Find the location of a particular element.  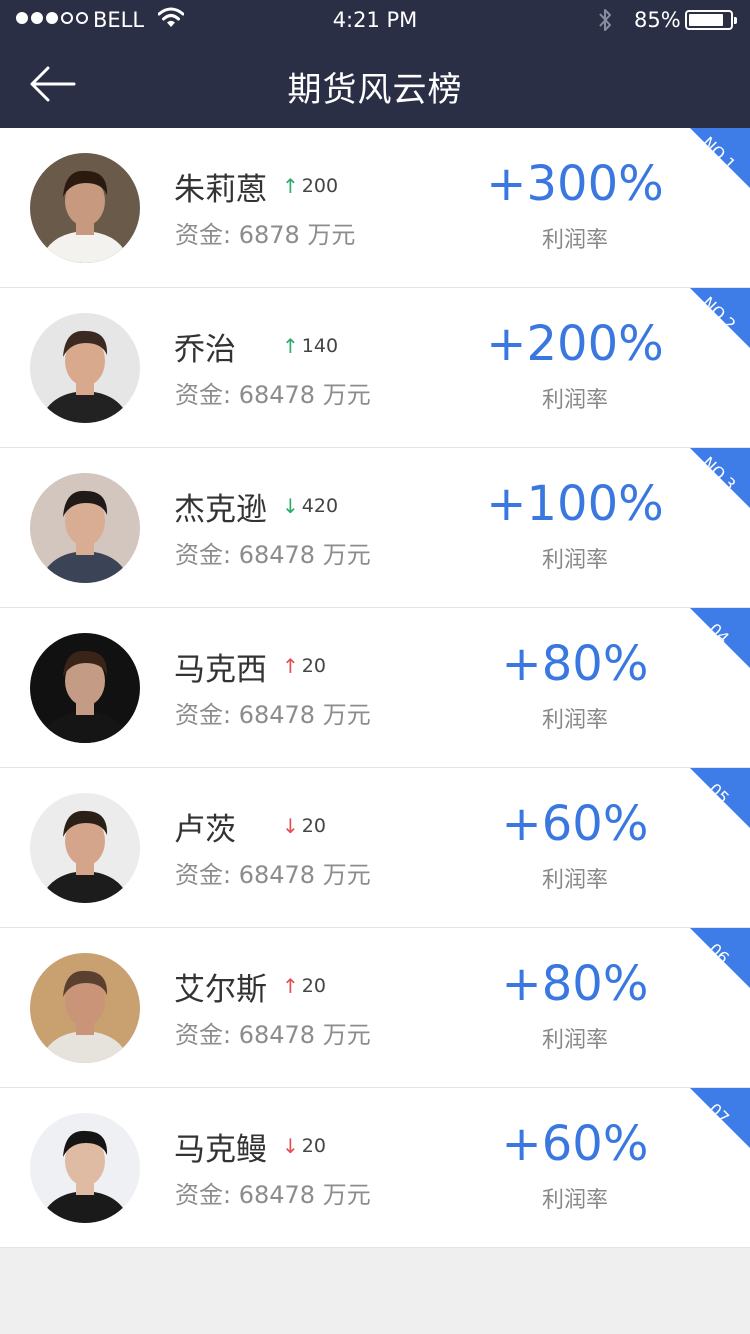

ranking-row: 艾尔斯 ↑ 20 资金: 68478 万元 +80% 利润率 06 is located at coordinates (375, 1008).